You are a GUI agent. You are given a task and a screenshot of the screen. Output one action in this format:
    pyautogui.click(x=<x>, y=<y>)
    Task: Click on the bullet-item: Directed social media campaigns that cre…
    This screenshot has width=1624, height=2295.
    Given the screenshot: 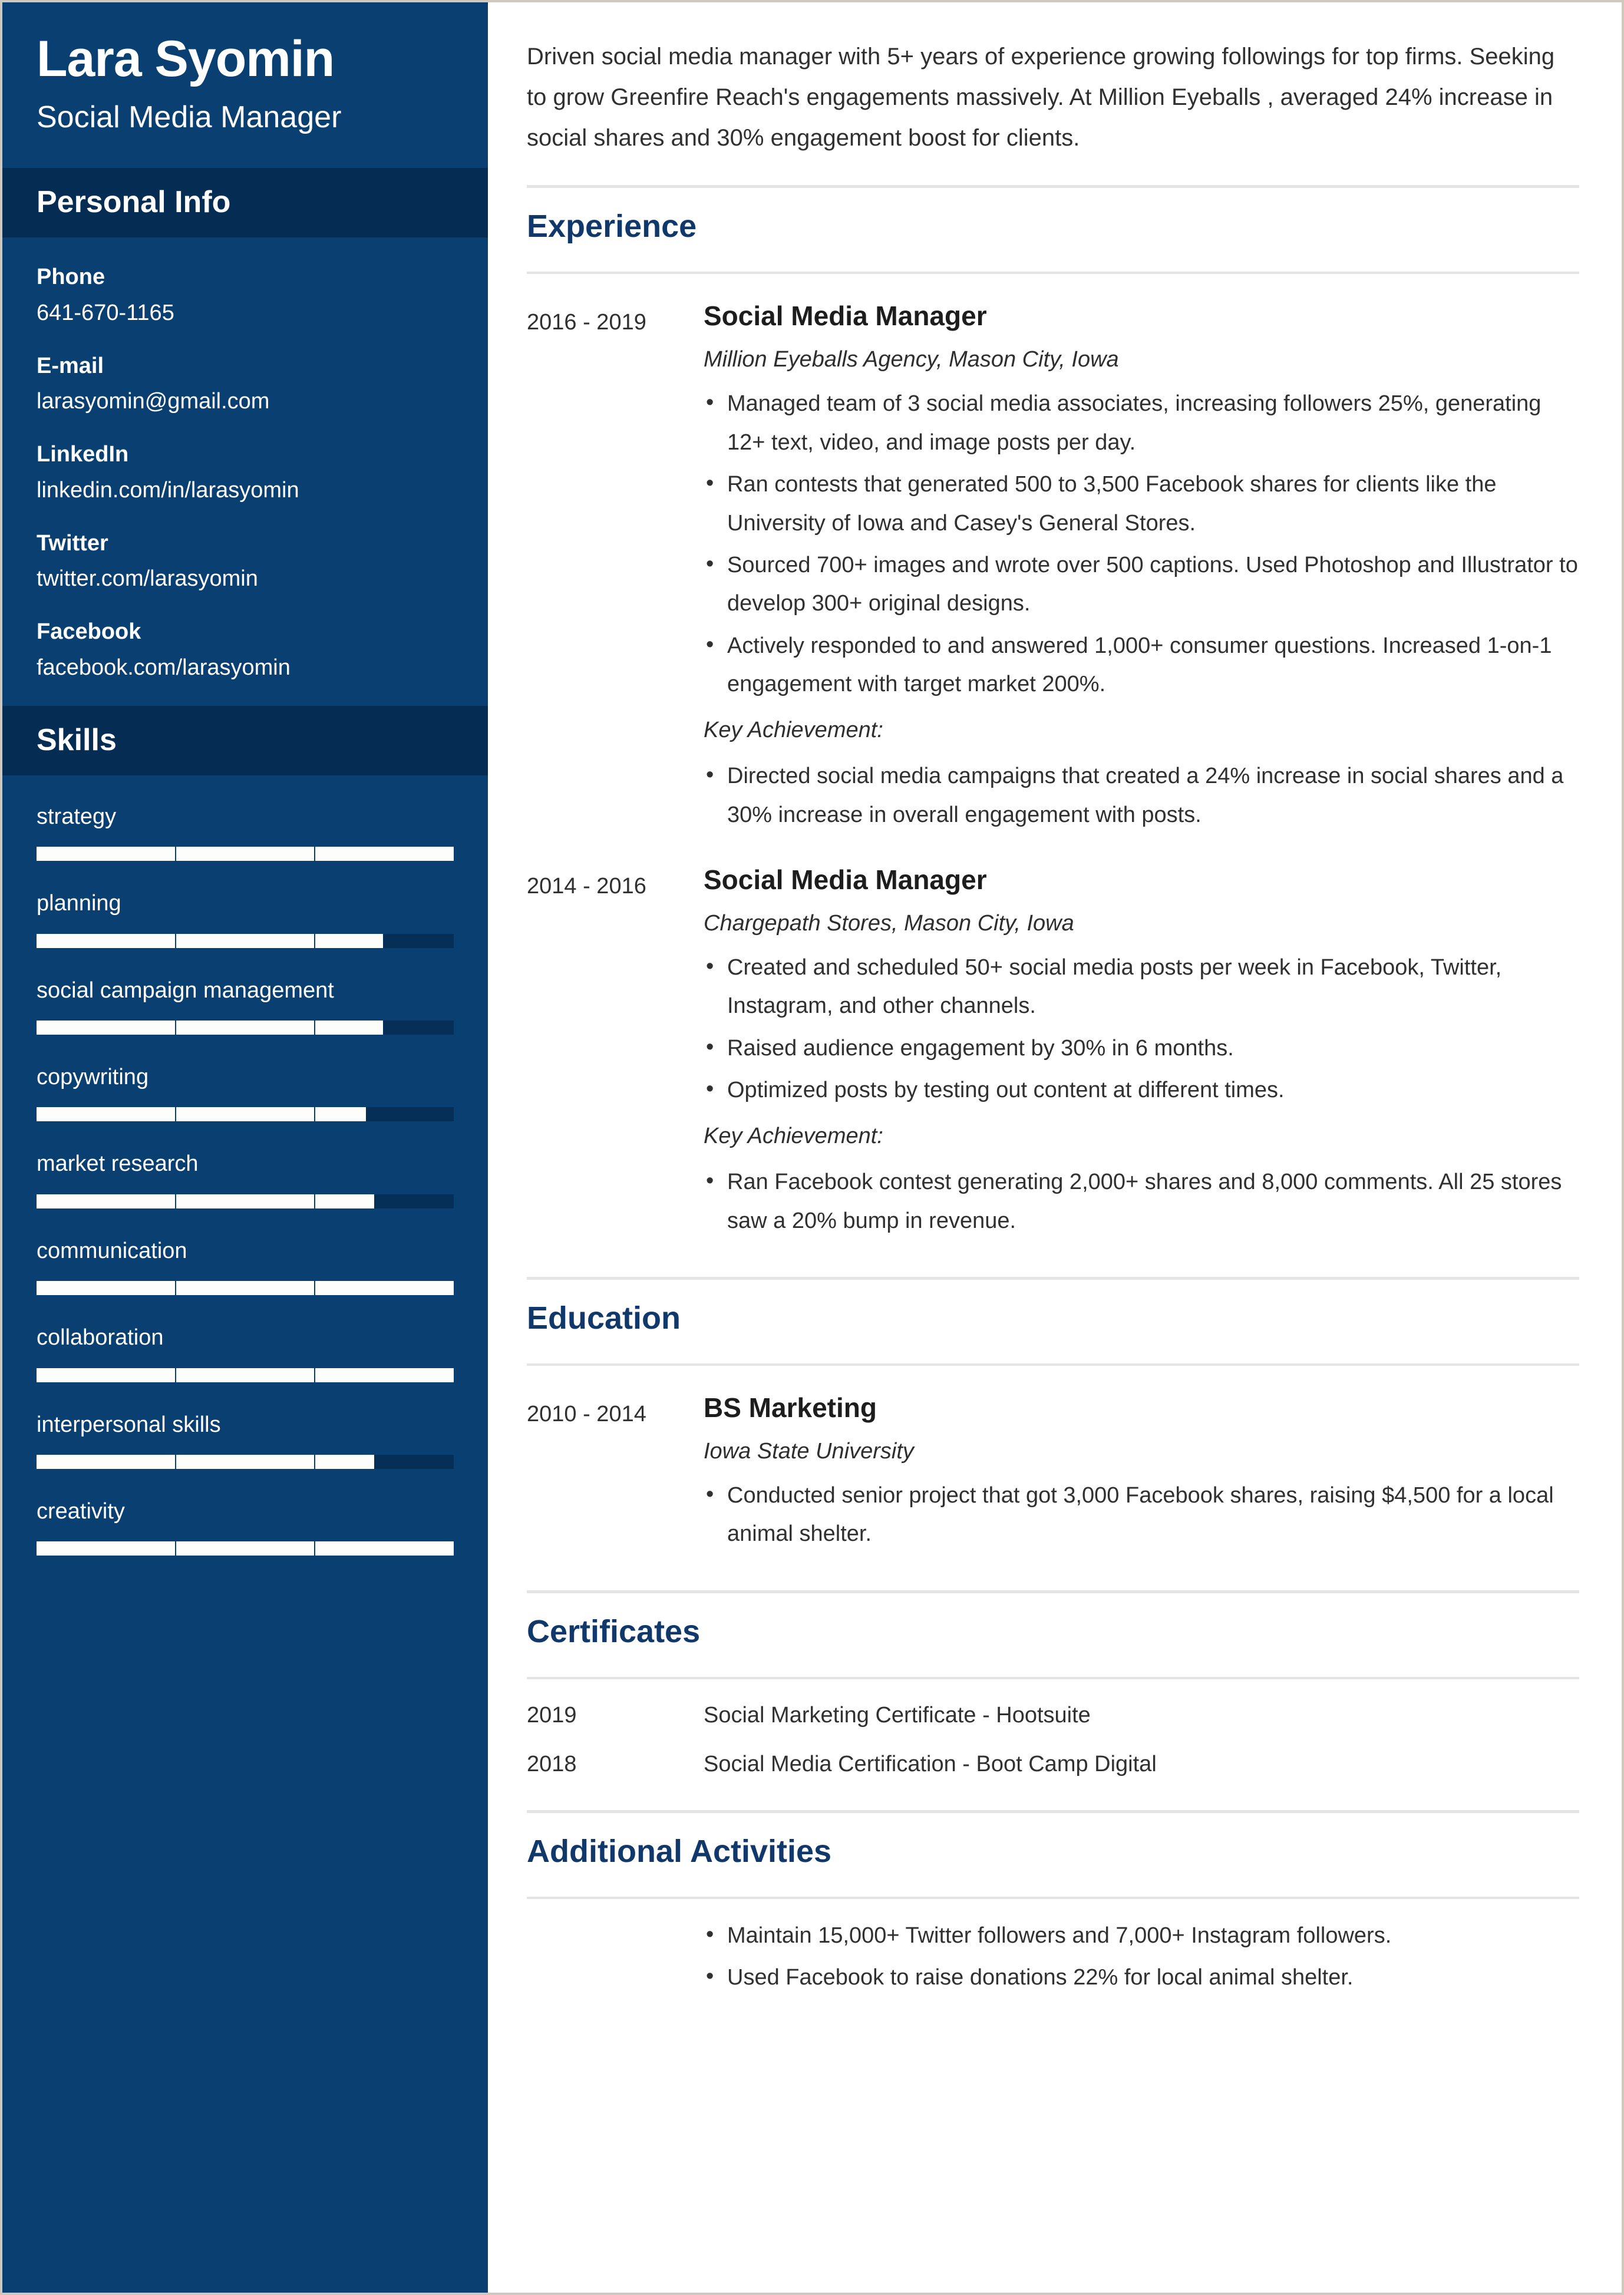 What is the action you would take?
    pyautogui.click(x=1141, y=795)
    